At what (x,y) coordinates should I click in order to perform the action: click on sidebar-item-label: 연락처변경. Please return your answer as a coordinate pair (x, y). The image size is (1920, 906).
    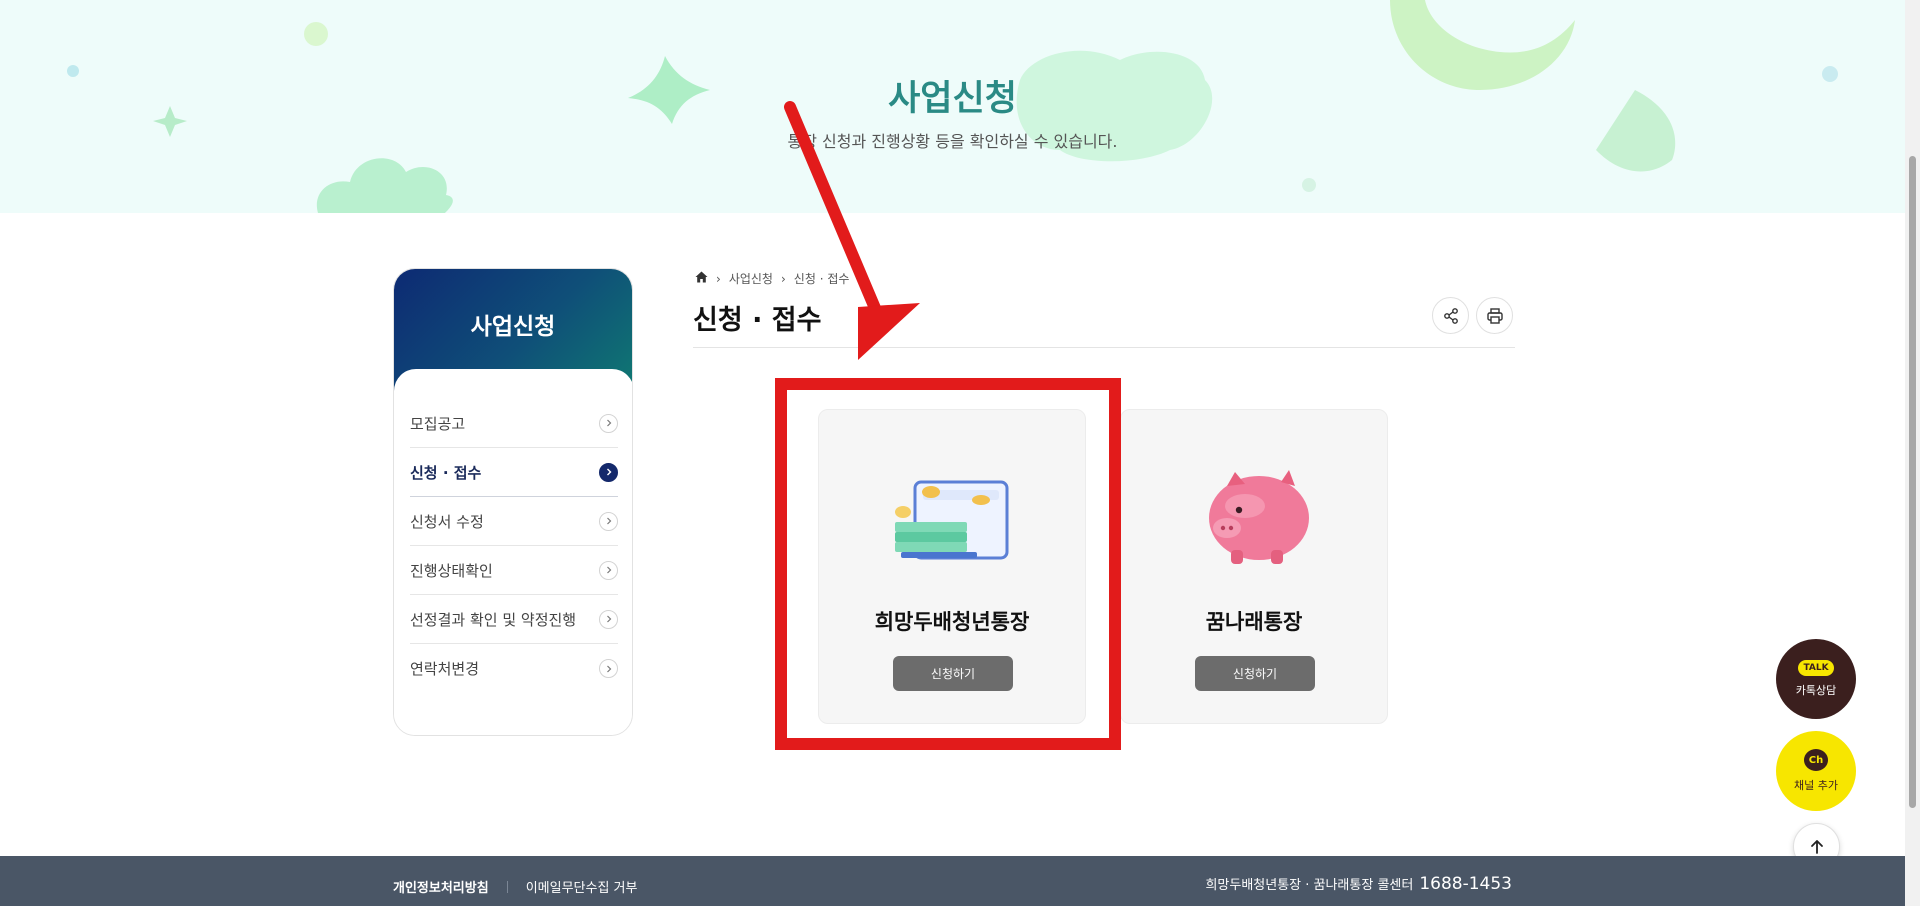
    Looking at the image, I should click on (445, 669).